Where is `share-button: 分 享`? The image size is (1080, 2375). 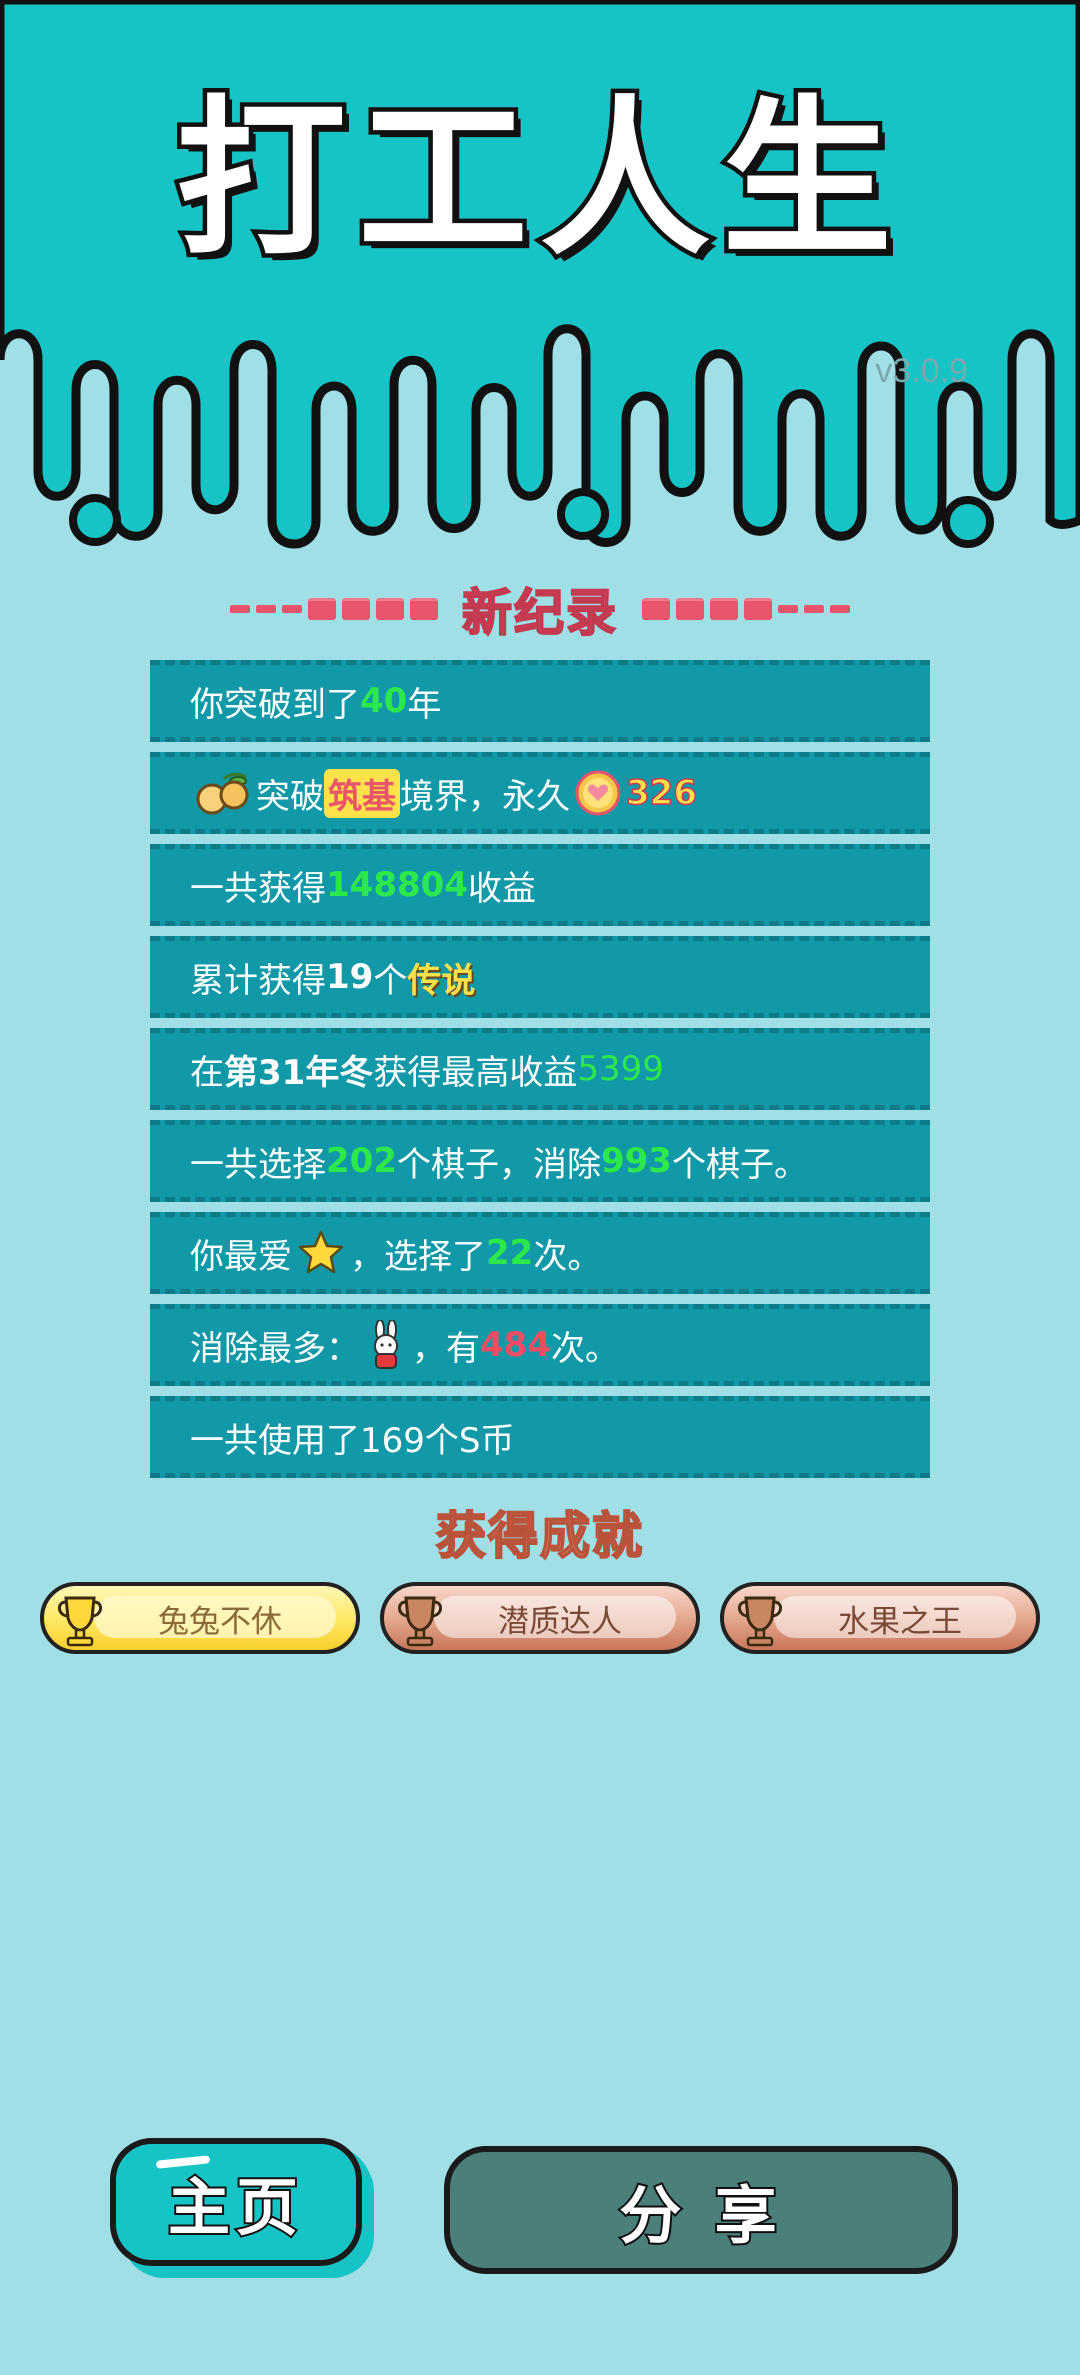 share-button: 分 享 is located at coordinates (701, 2210).